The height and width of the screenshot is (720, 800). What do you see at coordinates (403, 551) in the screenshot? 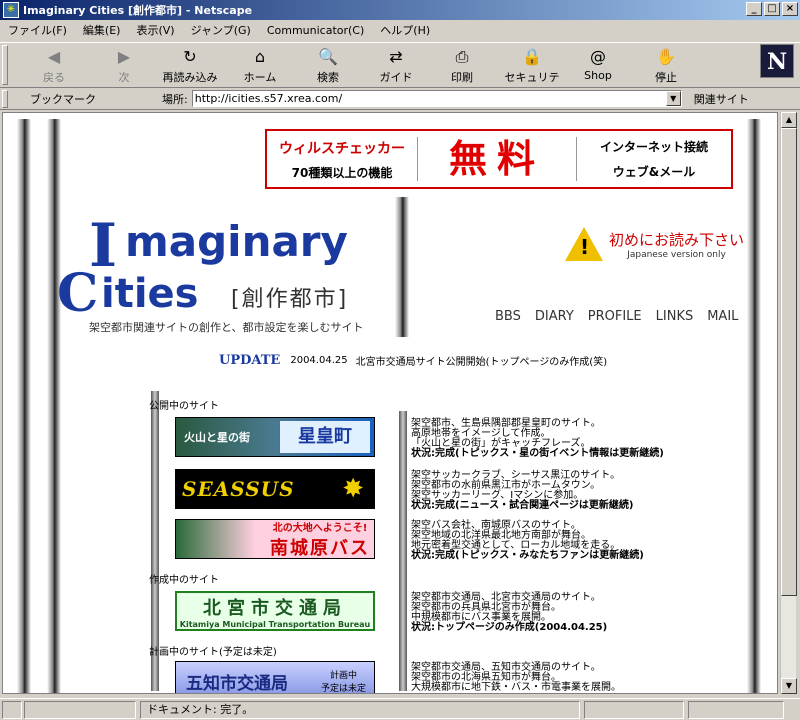
I see `content-mid-bar` at bounding box center [403, 551].